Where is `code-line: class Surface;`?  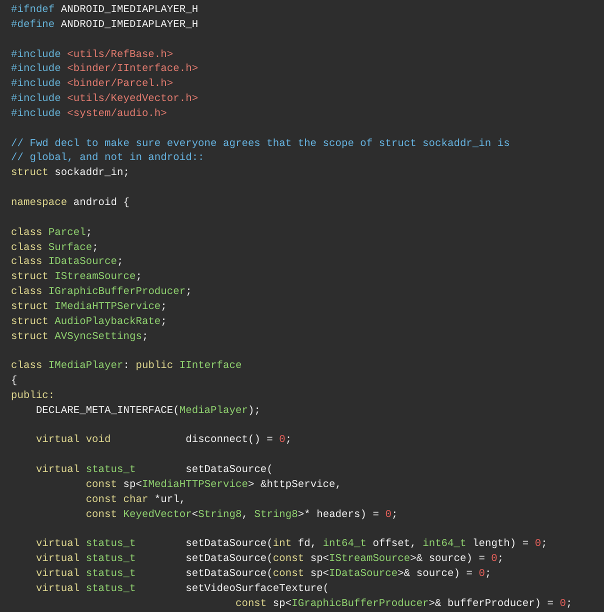 code-line: class Surface; is located at coordinates (54, 248).